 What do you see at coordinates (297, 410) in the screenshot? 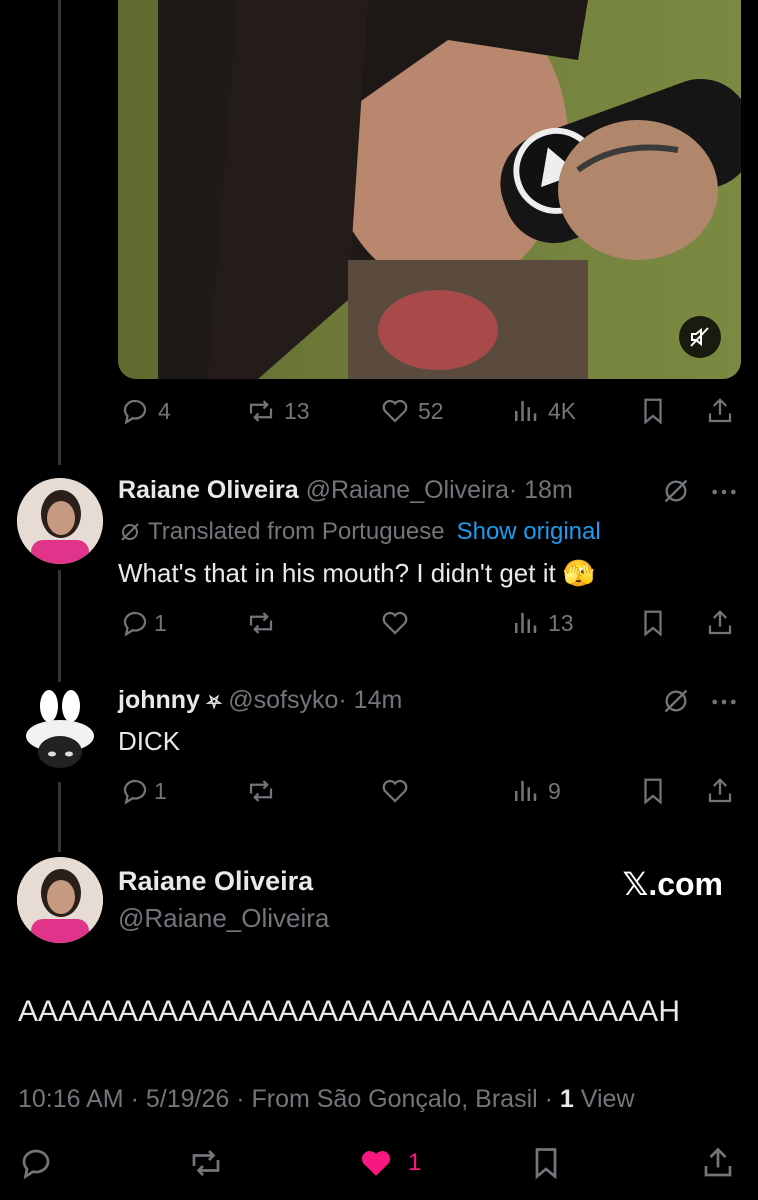
I see `repost-count: 13` at bounding box center [297, 410].